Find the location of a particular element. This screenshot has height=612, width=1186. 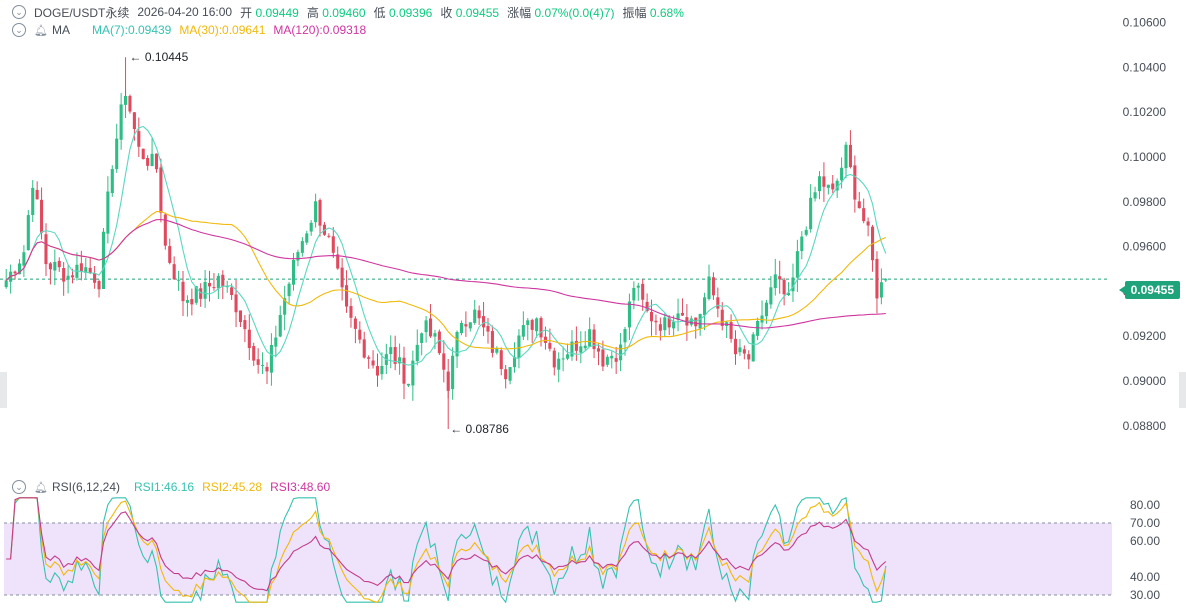

amplitude-label: 振幅 is located at coordinates (634, 12).